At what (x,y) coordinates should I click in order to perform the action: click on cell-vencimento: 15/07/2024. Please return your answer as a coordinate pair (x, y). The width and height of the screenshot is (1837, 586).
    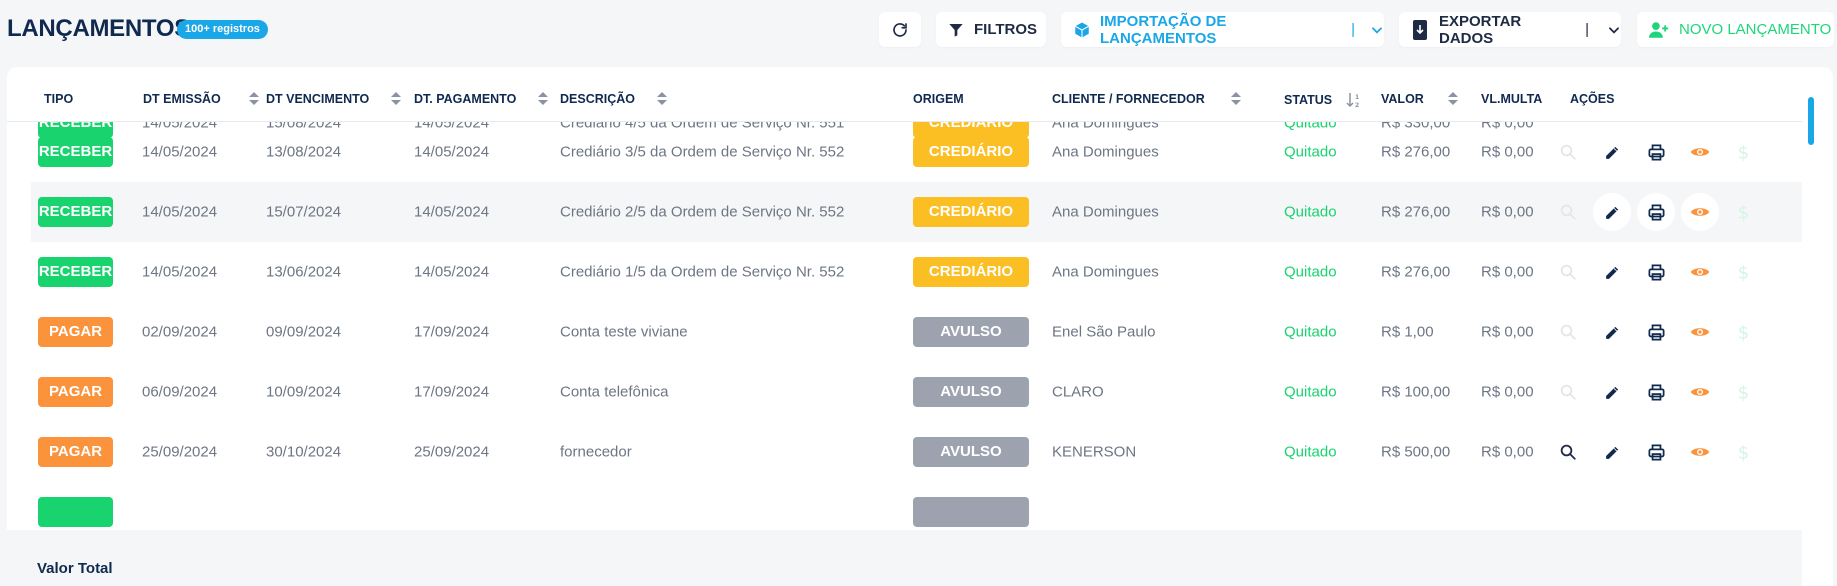
    Looking at the image, I should click on (304, 212).